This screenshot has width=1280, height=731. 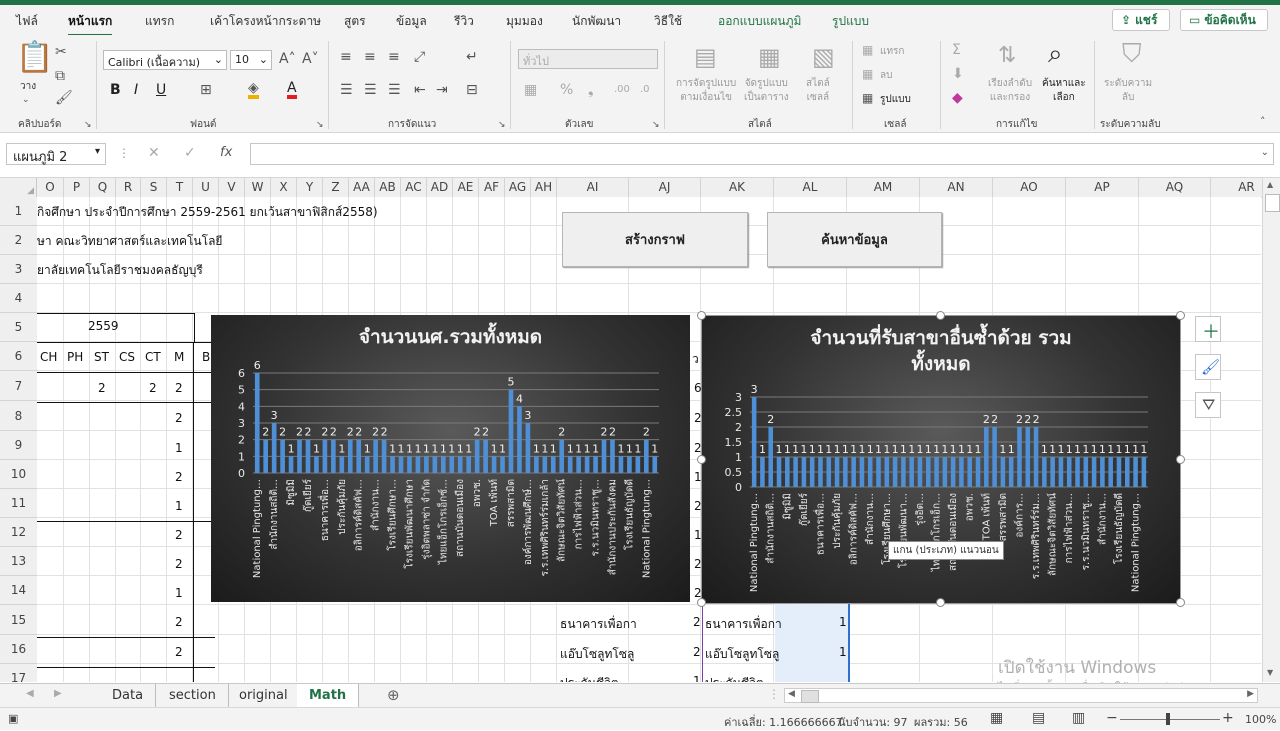 I want to click on row-header: 4, so click(x=18, y=298).